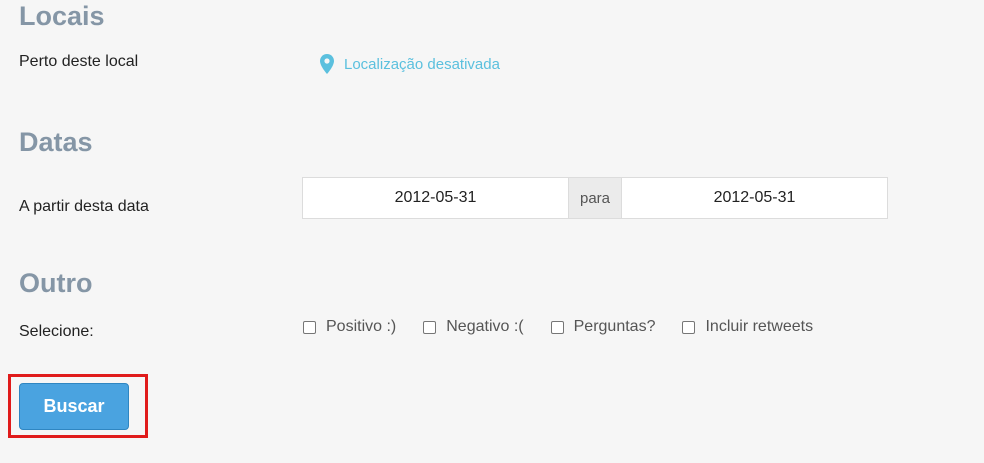 Image resolution: width=984 pixels, height=463 pixels. I want to click on location-disabled-label: Localização desativada, so click(422, 64).